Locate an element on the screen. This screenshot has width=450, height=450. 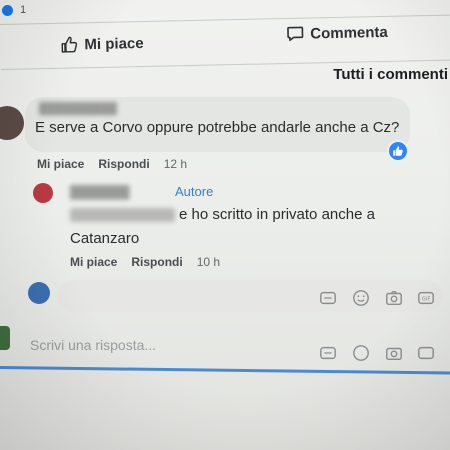
comment-meta: Mi piace Rispondi 12 h is located at coordinates (112, 164).